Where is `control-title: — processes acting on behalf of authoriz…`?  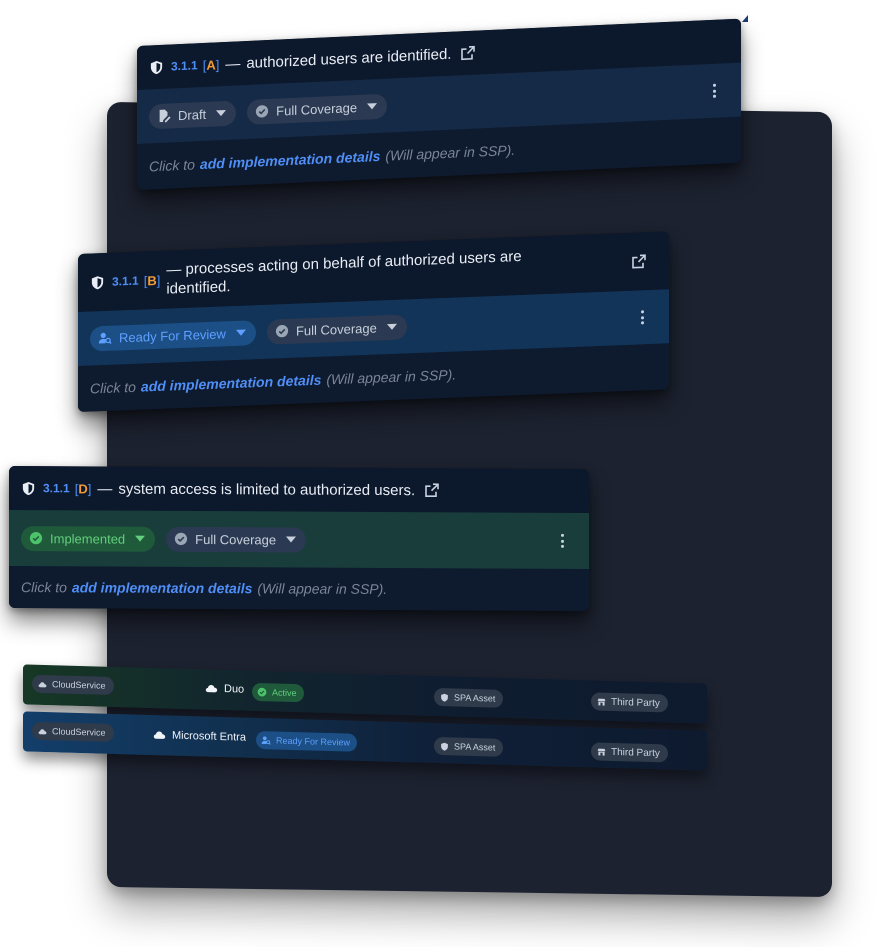
control-title: — processes acting on behalf of authoriz… is located at coordinates (343, 273).